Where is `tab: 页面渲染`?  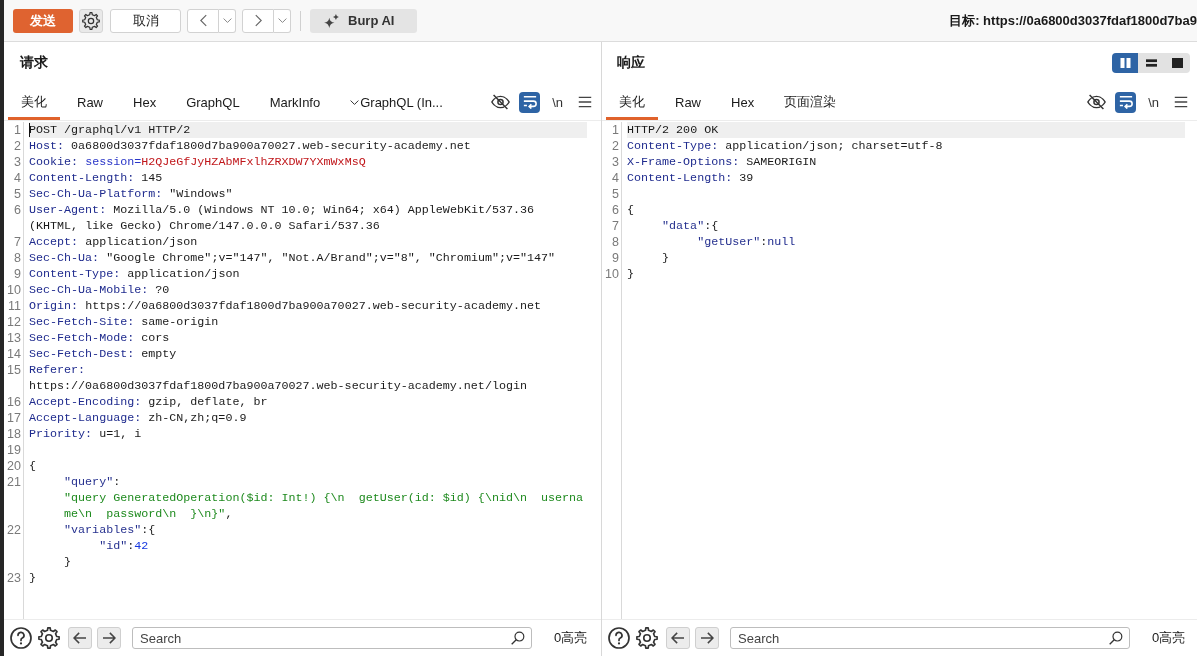
tab: 页面渲染 is located at coordinates (810, 102).